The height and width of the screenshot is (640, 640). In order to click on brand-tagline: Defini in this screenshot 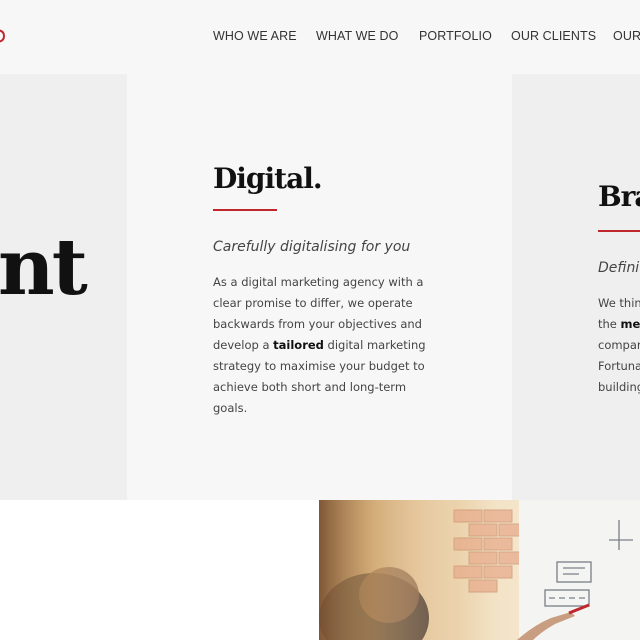, I will do `click(619, 268)`.